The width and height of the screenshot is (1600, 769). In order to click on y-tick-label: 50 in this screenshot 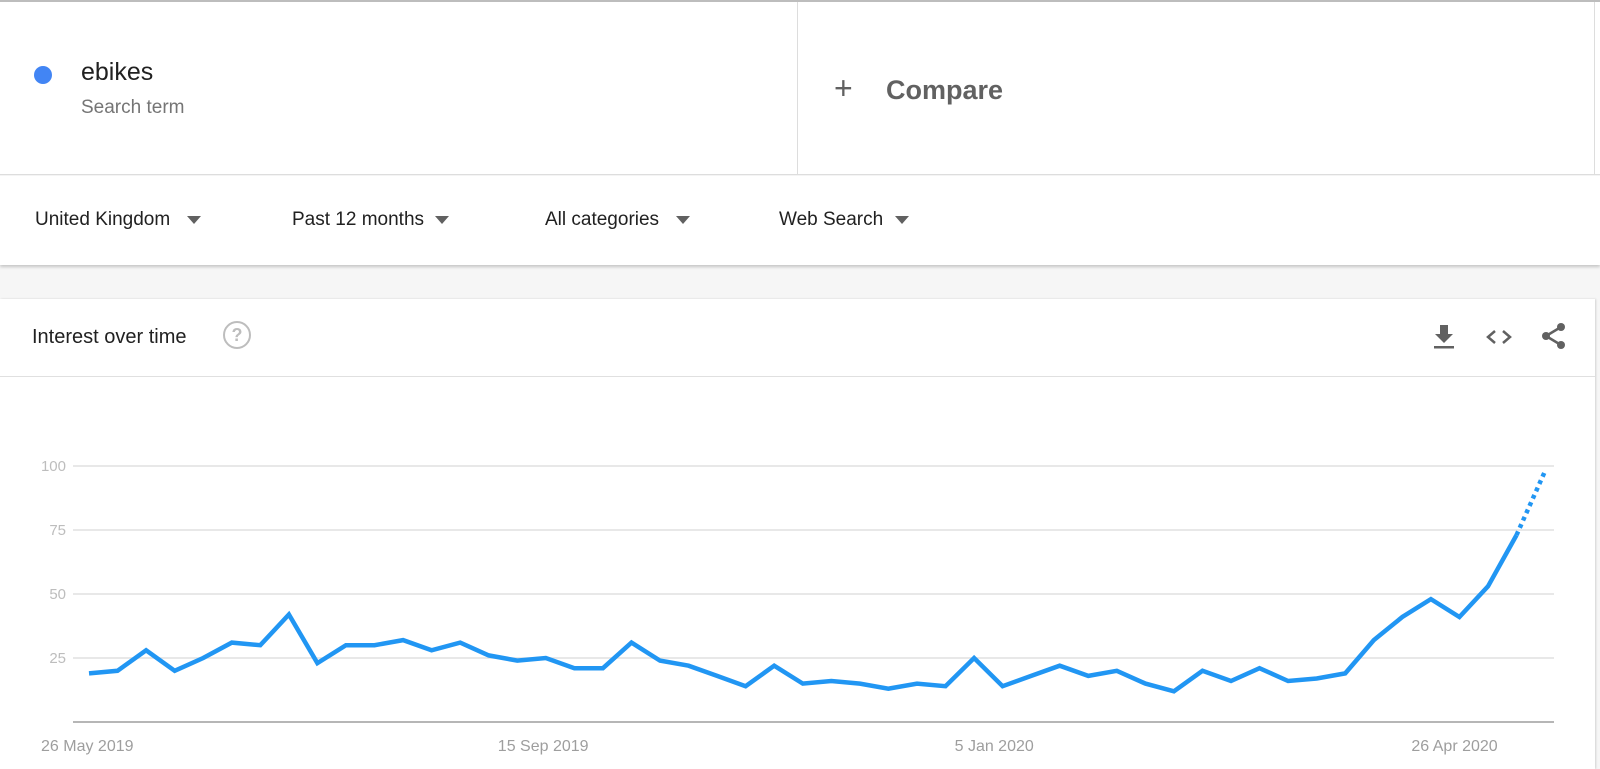, I will do `click(57, 594)`.